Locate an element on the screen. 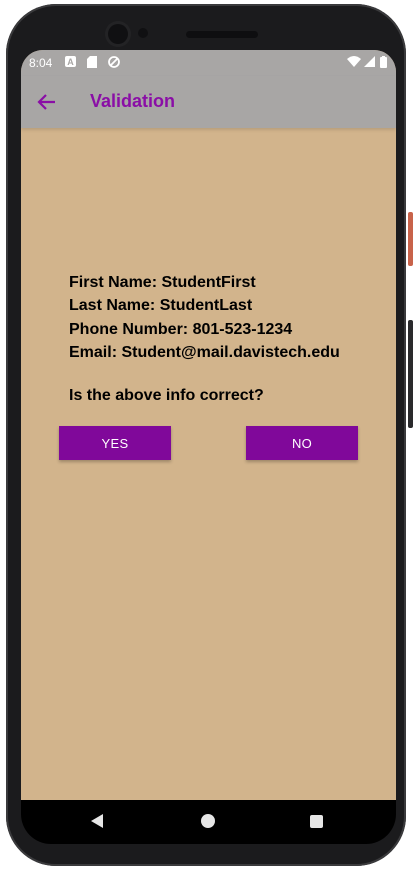 This screenshot has width=413, height=870. nav-home-icon is located at coordinates (208, 821).